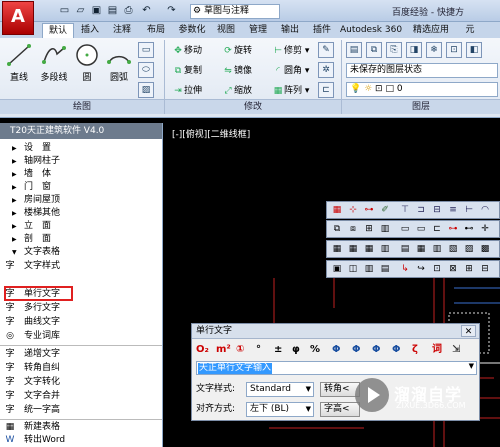 This screenshot has height=447, width=500. Describe the element at coordinates (421, 229) in the screenshot. I see `frame2-icon: ▭` at that location.